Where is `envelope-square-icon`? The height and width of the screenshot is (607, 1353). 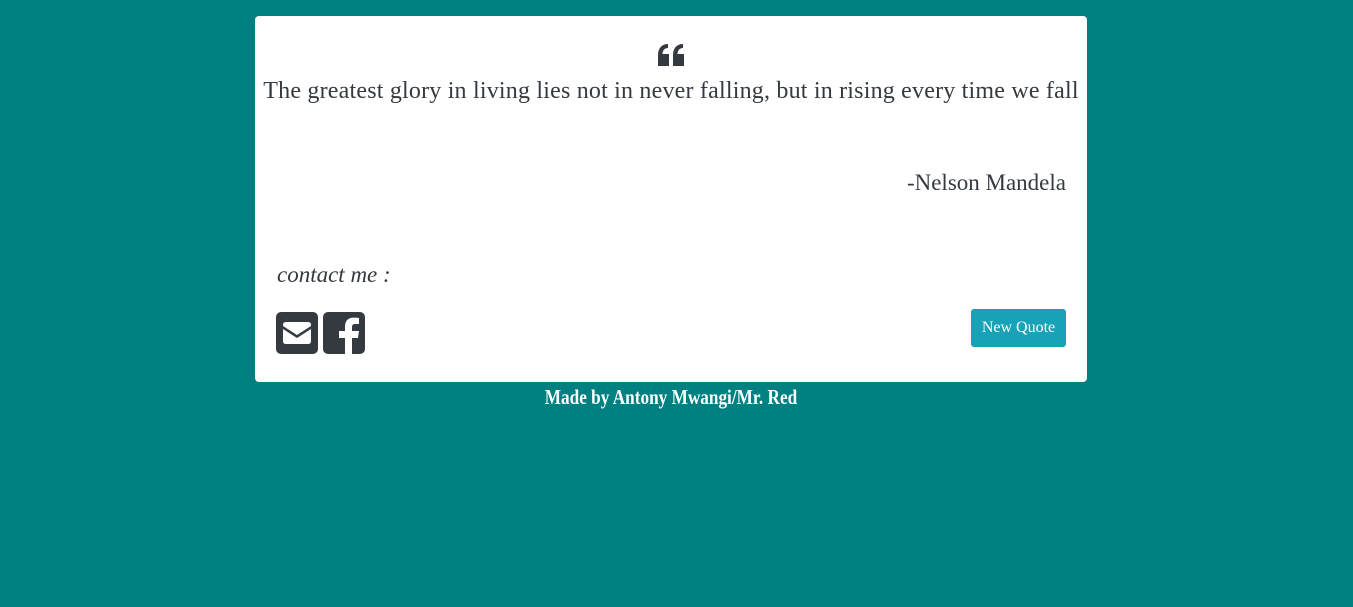
envelope-square-icon is located at coordinates (297, 333).